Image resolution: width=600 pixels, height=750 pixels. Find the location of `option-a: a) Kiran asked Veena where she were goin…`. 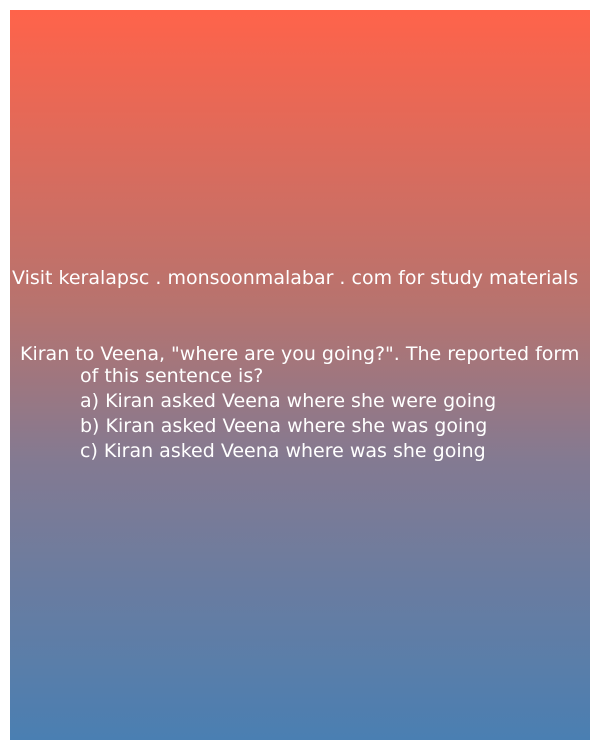

option-a: a) Kiran asked Veena where she were goin… is located at coordinates (288, 401).